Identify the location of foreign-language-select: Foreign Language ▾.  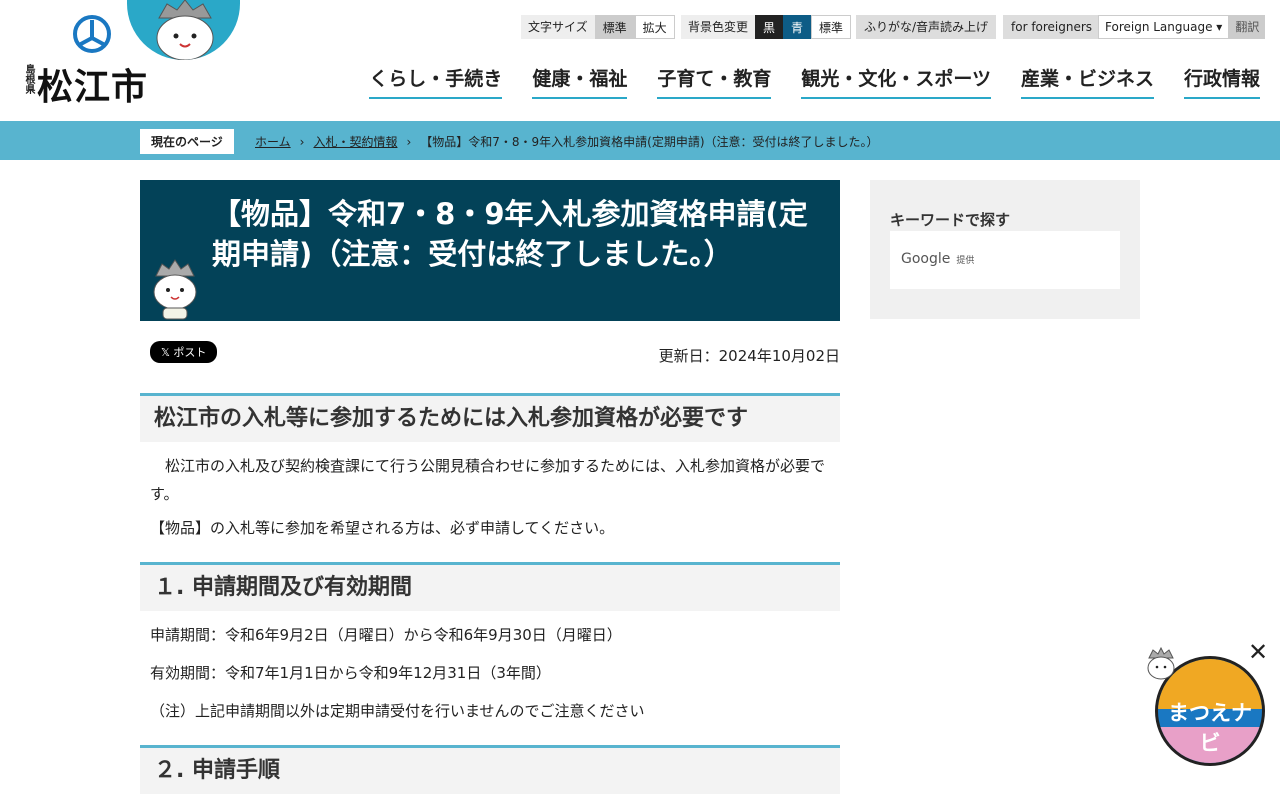
(1164, 27).